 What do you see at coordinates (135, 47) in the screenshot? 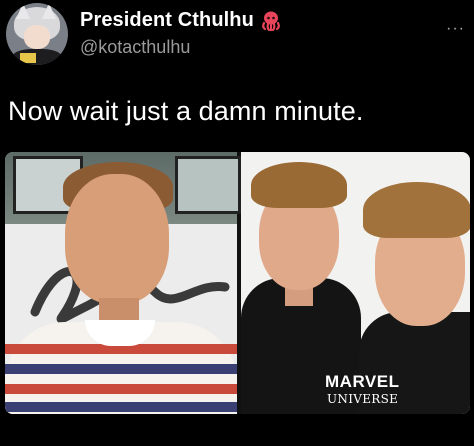
I see `author-handle: @kotacthulhu` at bounding box center [135, 47].